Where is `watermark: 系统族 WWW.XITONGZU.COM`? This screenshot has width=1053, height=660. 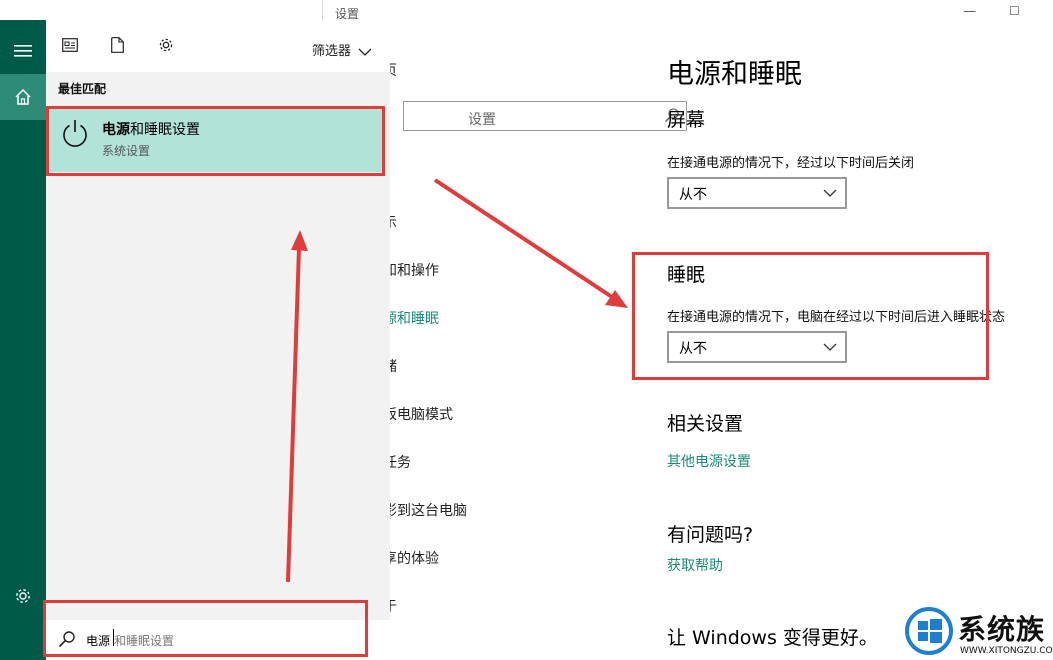 watermark: 系统族 WWW.XITONGZU.COM is located at coordinates (976, 632).